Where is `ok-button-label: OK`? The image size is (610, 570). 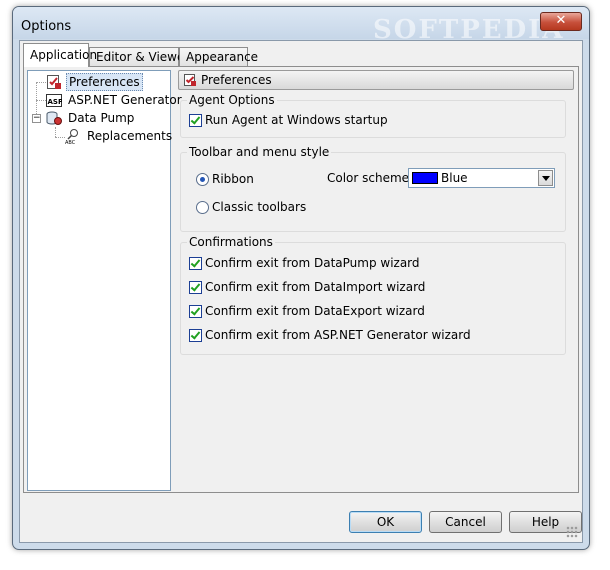
ok-button-label: OK is located at coordinates (385, 522).